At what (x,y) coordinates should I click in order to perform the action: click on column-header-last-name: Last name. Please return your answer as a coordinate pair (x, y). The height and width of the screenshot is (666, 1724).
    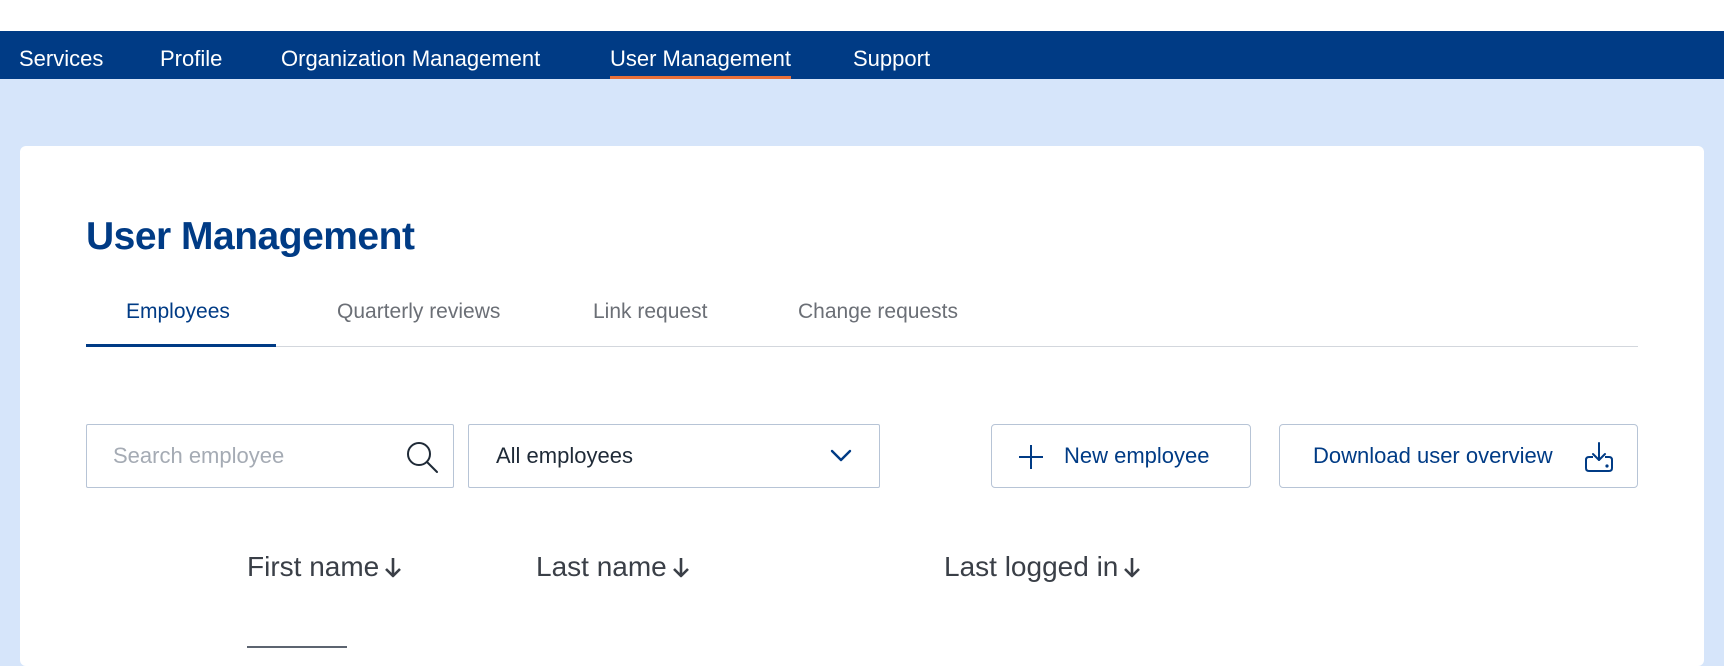
    Looking at the image, I should click on (613, 567).